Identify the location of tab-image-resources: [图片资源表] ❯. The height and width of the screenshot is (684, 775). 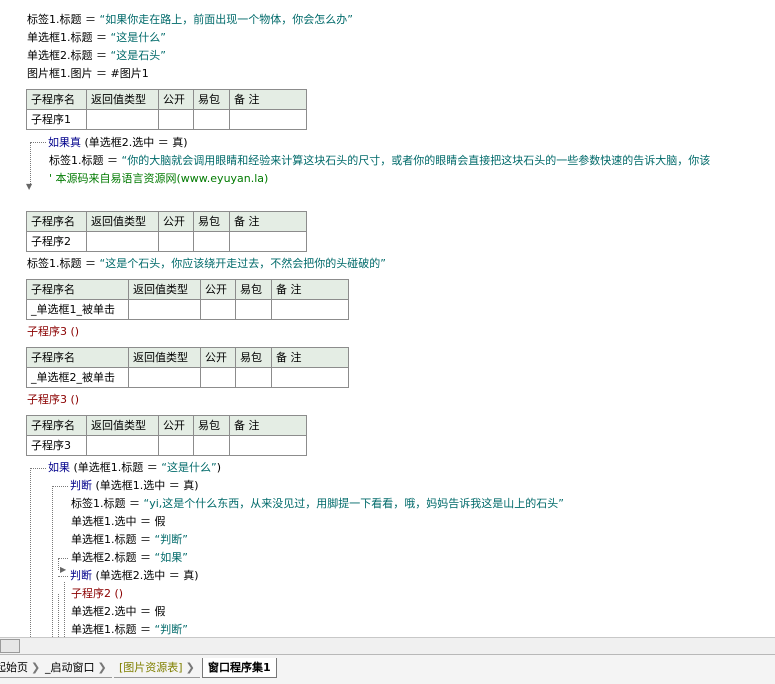
(157, 668).